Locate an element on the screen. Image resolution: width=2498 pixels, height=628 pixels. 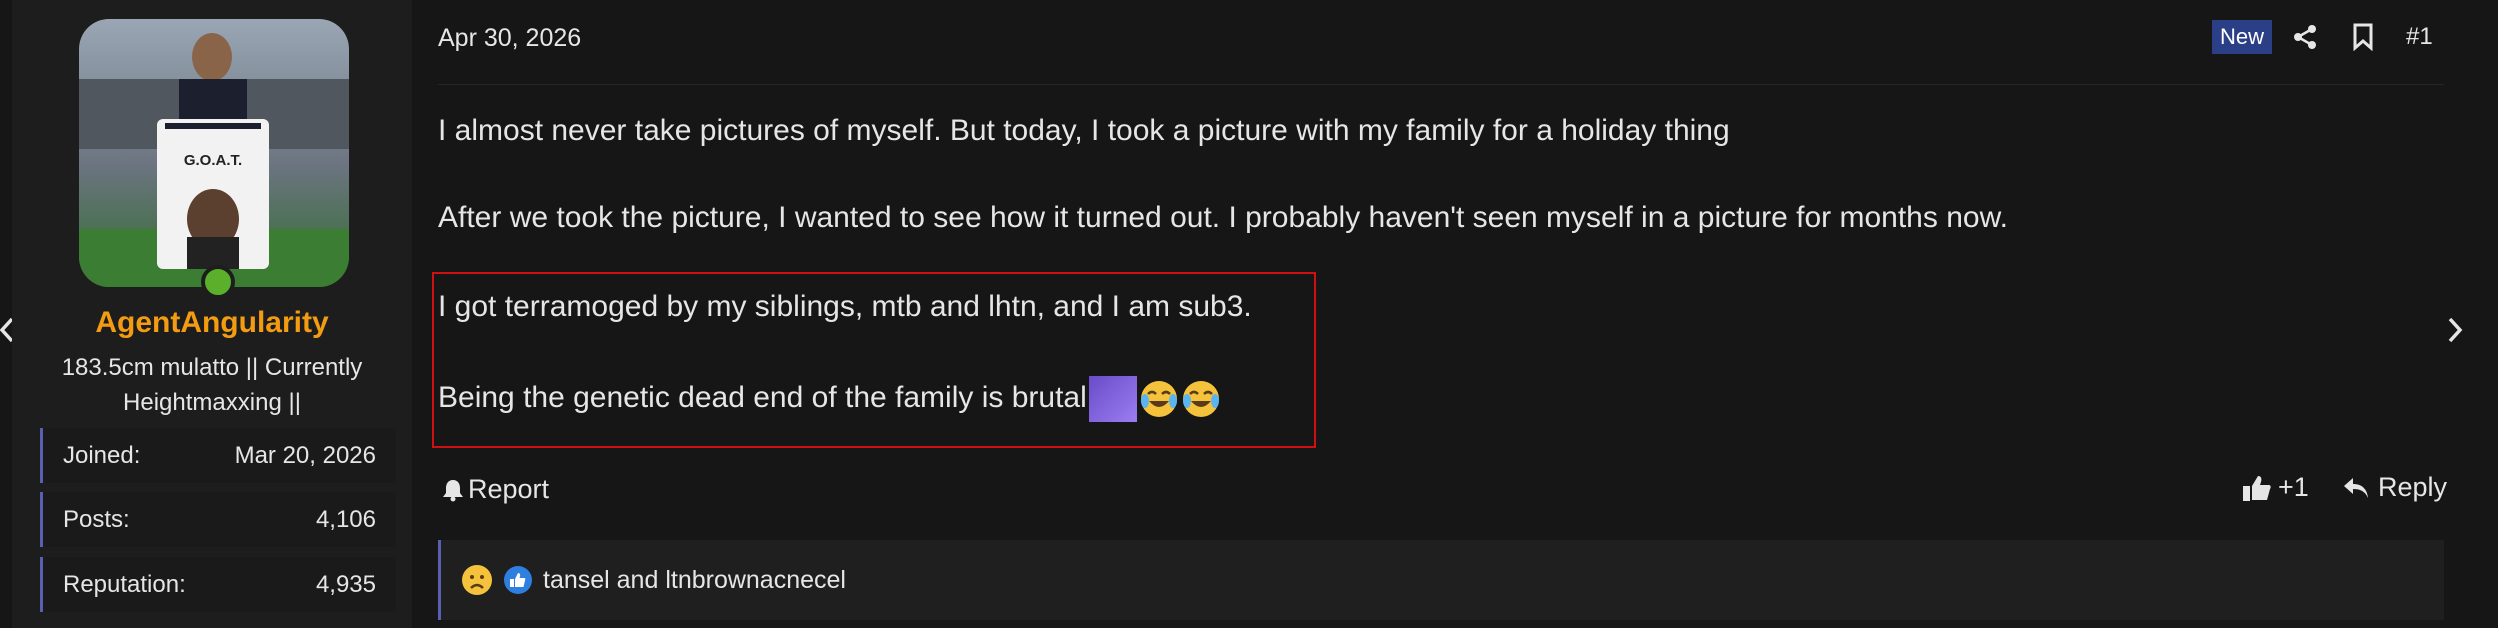
share-button is located at coordinates (2305, 37).